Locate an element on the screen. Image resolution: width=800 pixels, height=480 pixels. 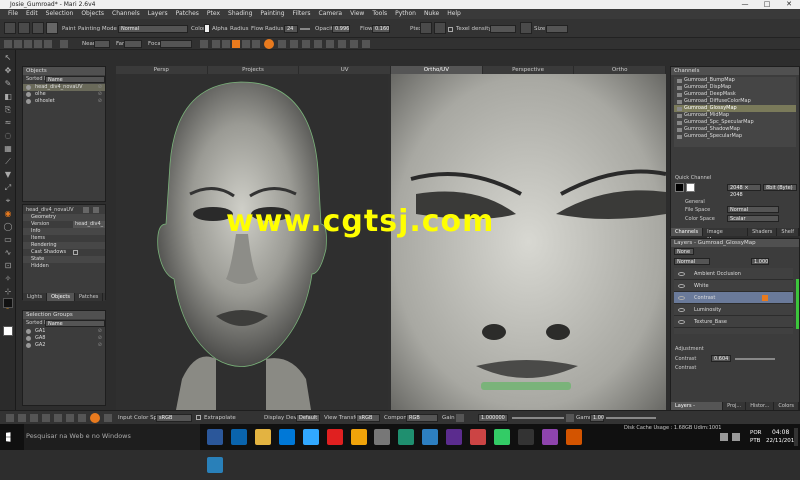
version-select: head_div4_ is located at coordinates (89, 224).